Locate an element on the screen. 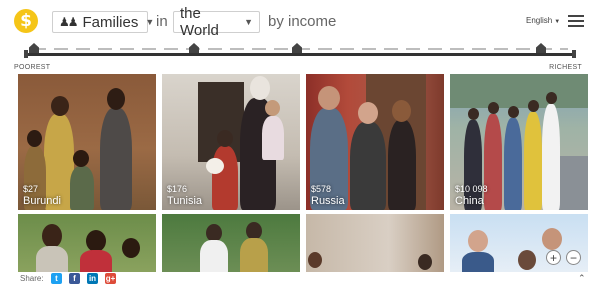  family-country: Burundi is located at coordinates (42, 201).